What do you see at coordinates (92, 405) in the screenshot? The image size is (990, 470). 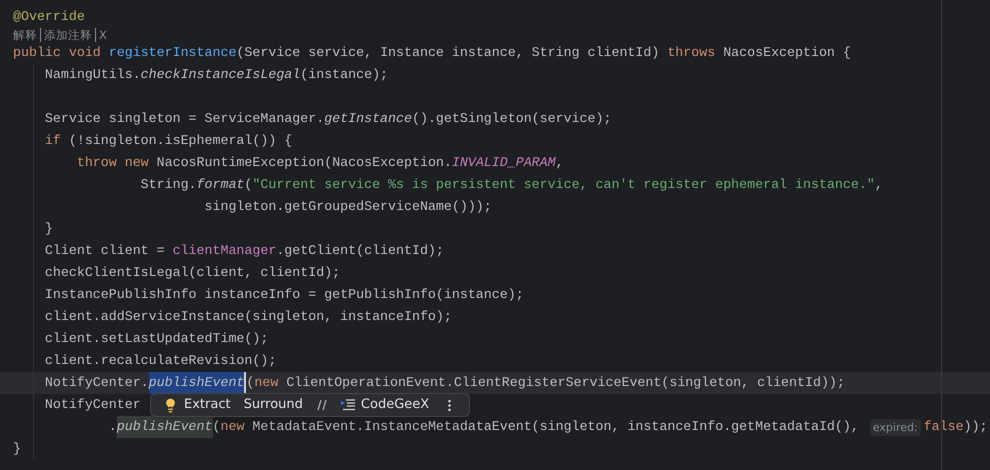 I see `code-text: NotifyCenter` at bounding box center [92, 405].